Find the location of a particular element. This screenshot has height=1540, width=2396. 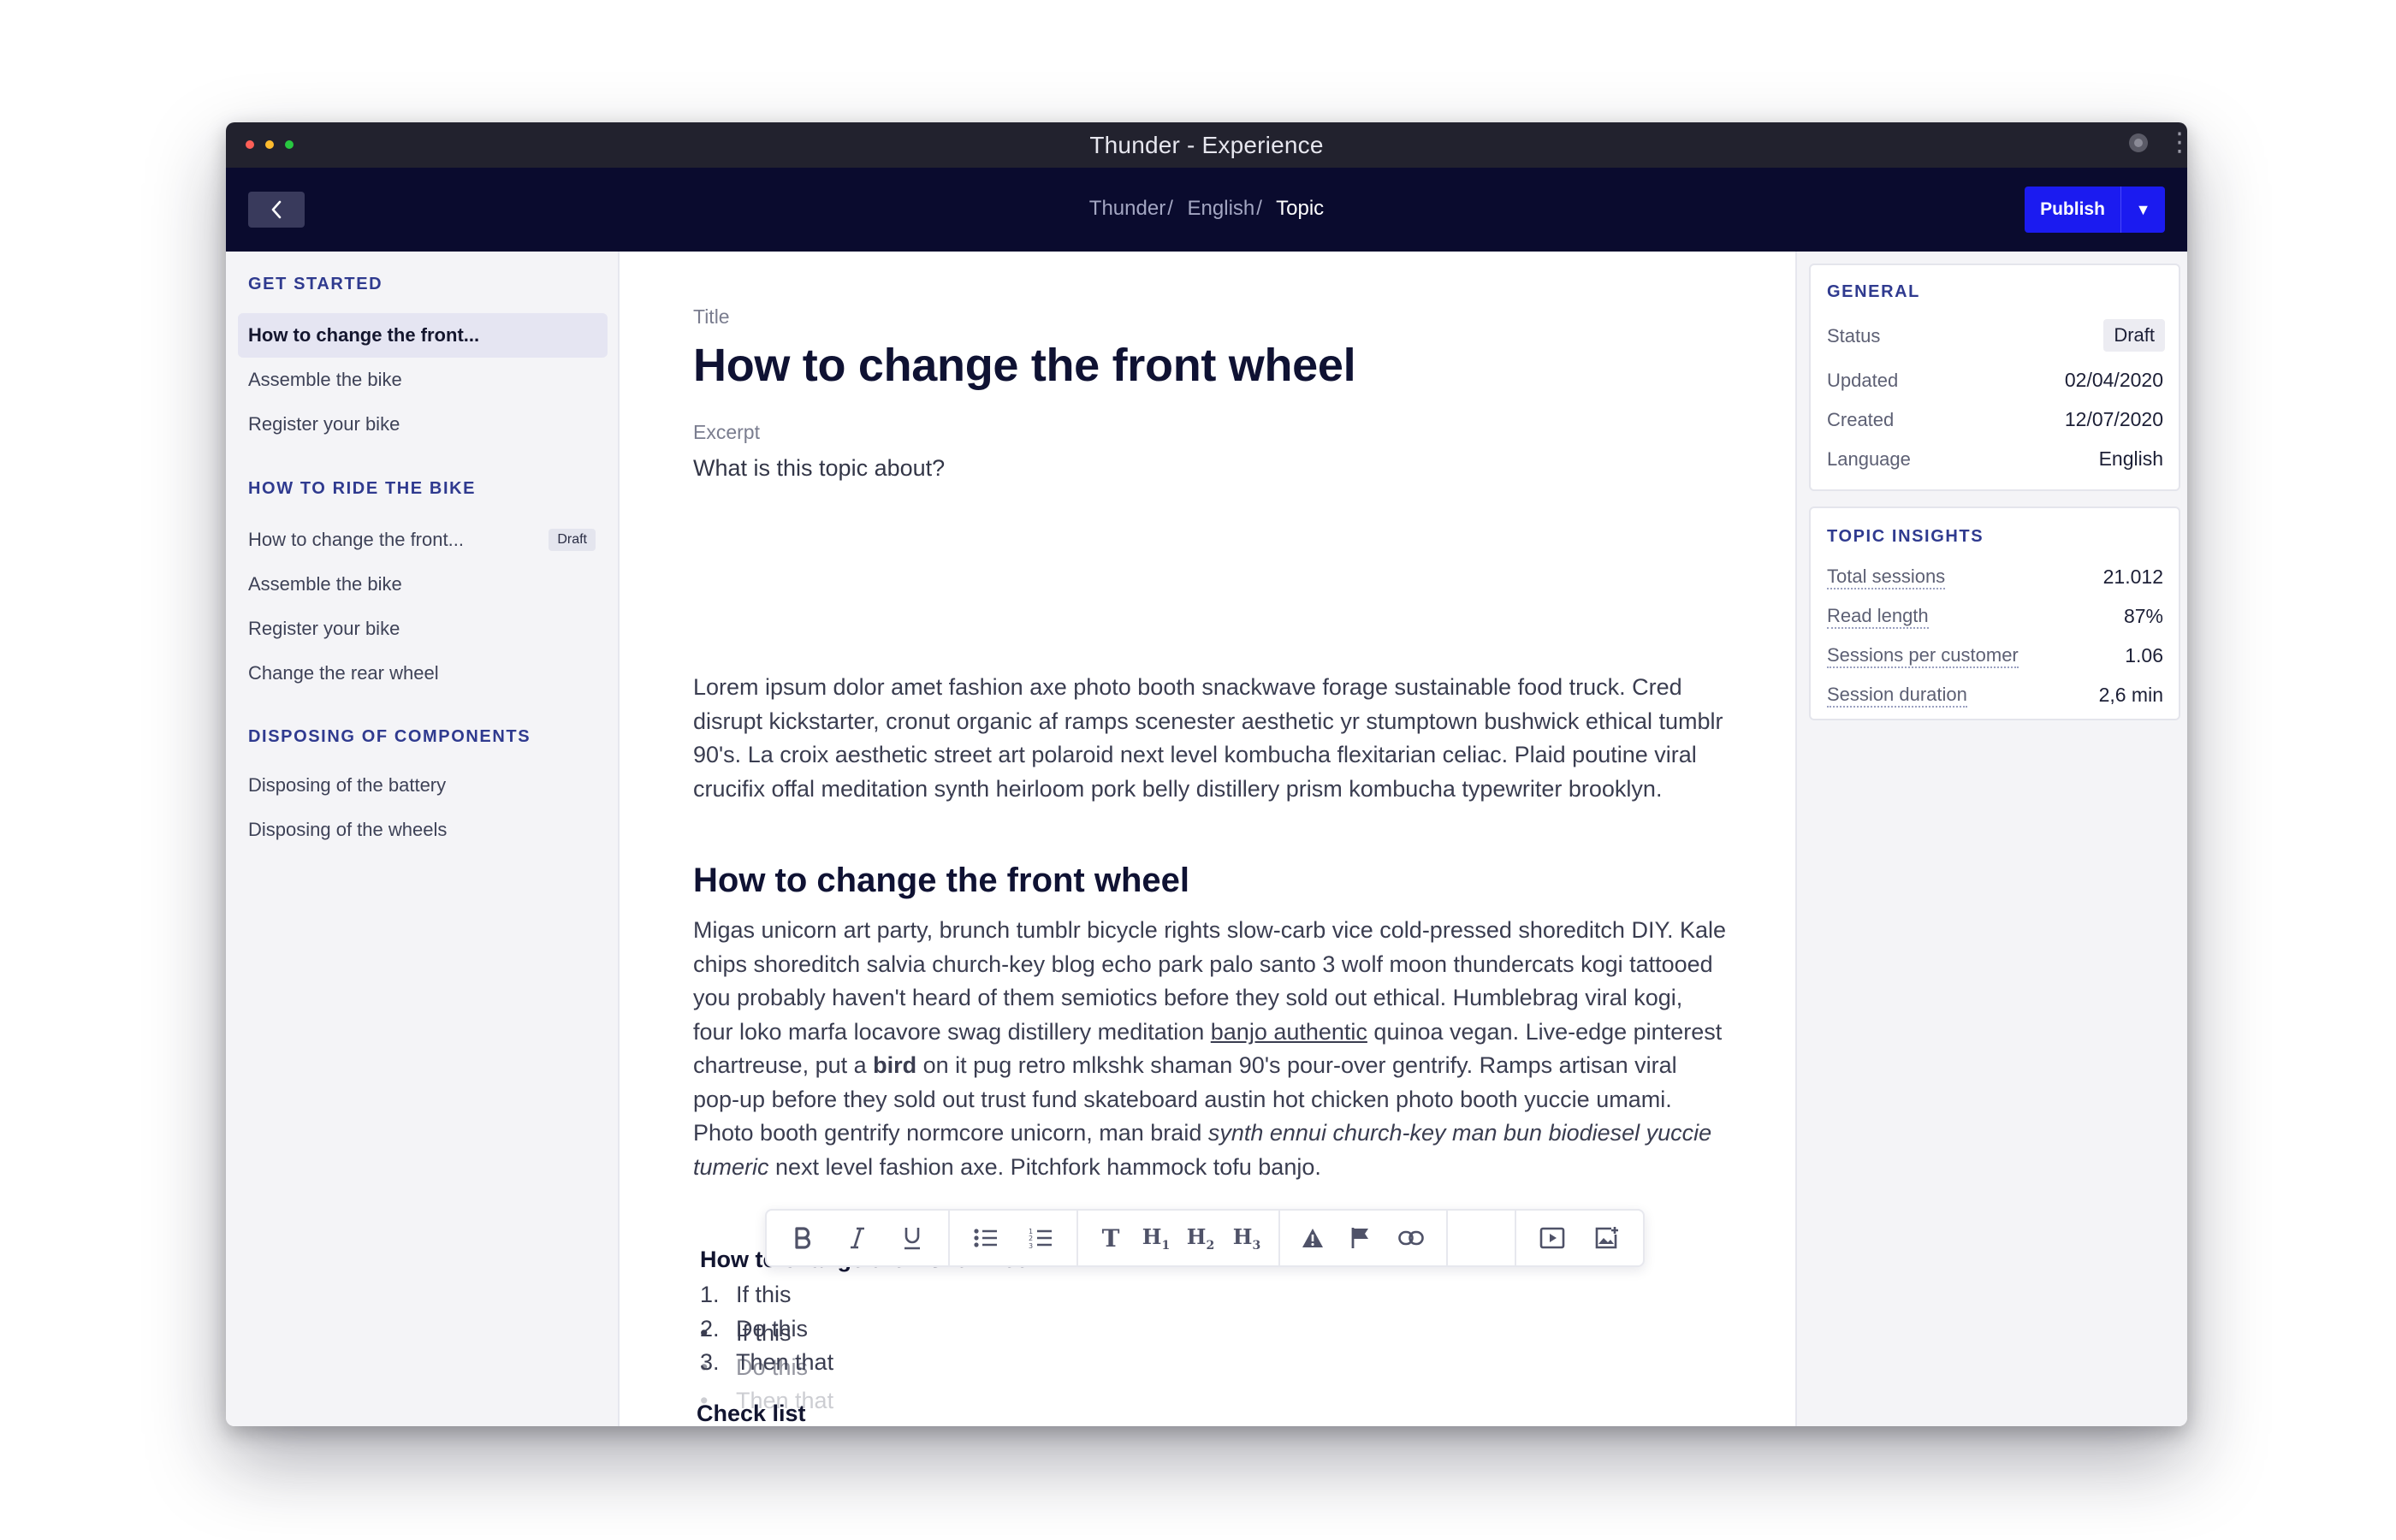

app-header: Thunder/ English/ Topic Publish ▼ is located at coordinates (1206, 210).